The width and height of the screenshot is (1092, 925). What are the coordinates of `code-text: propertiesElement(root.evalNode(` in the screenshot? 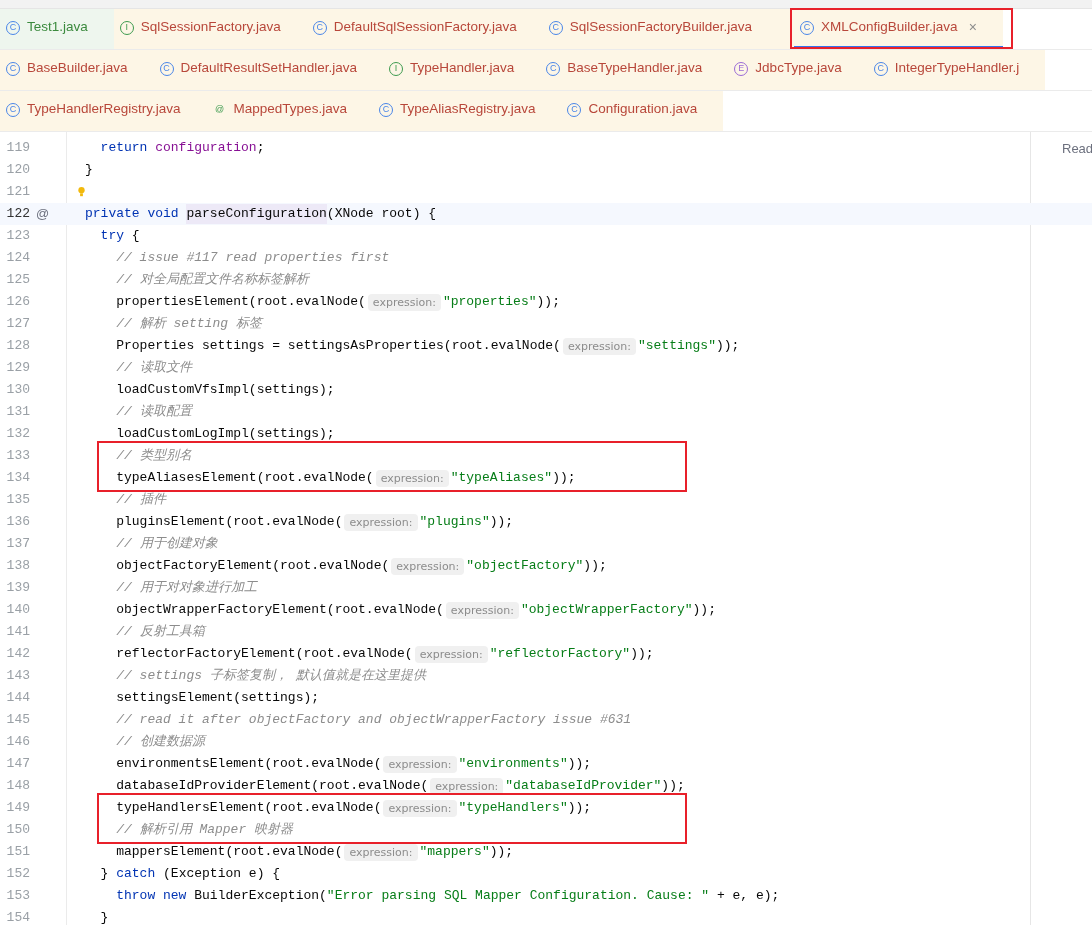 It's located at (240, 302).